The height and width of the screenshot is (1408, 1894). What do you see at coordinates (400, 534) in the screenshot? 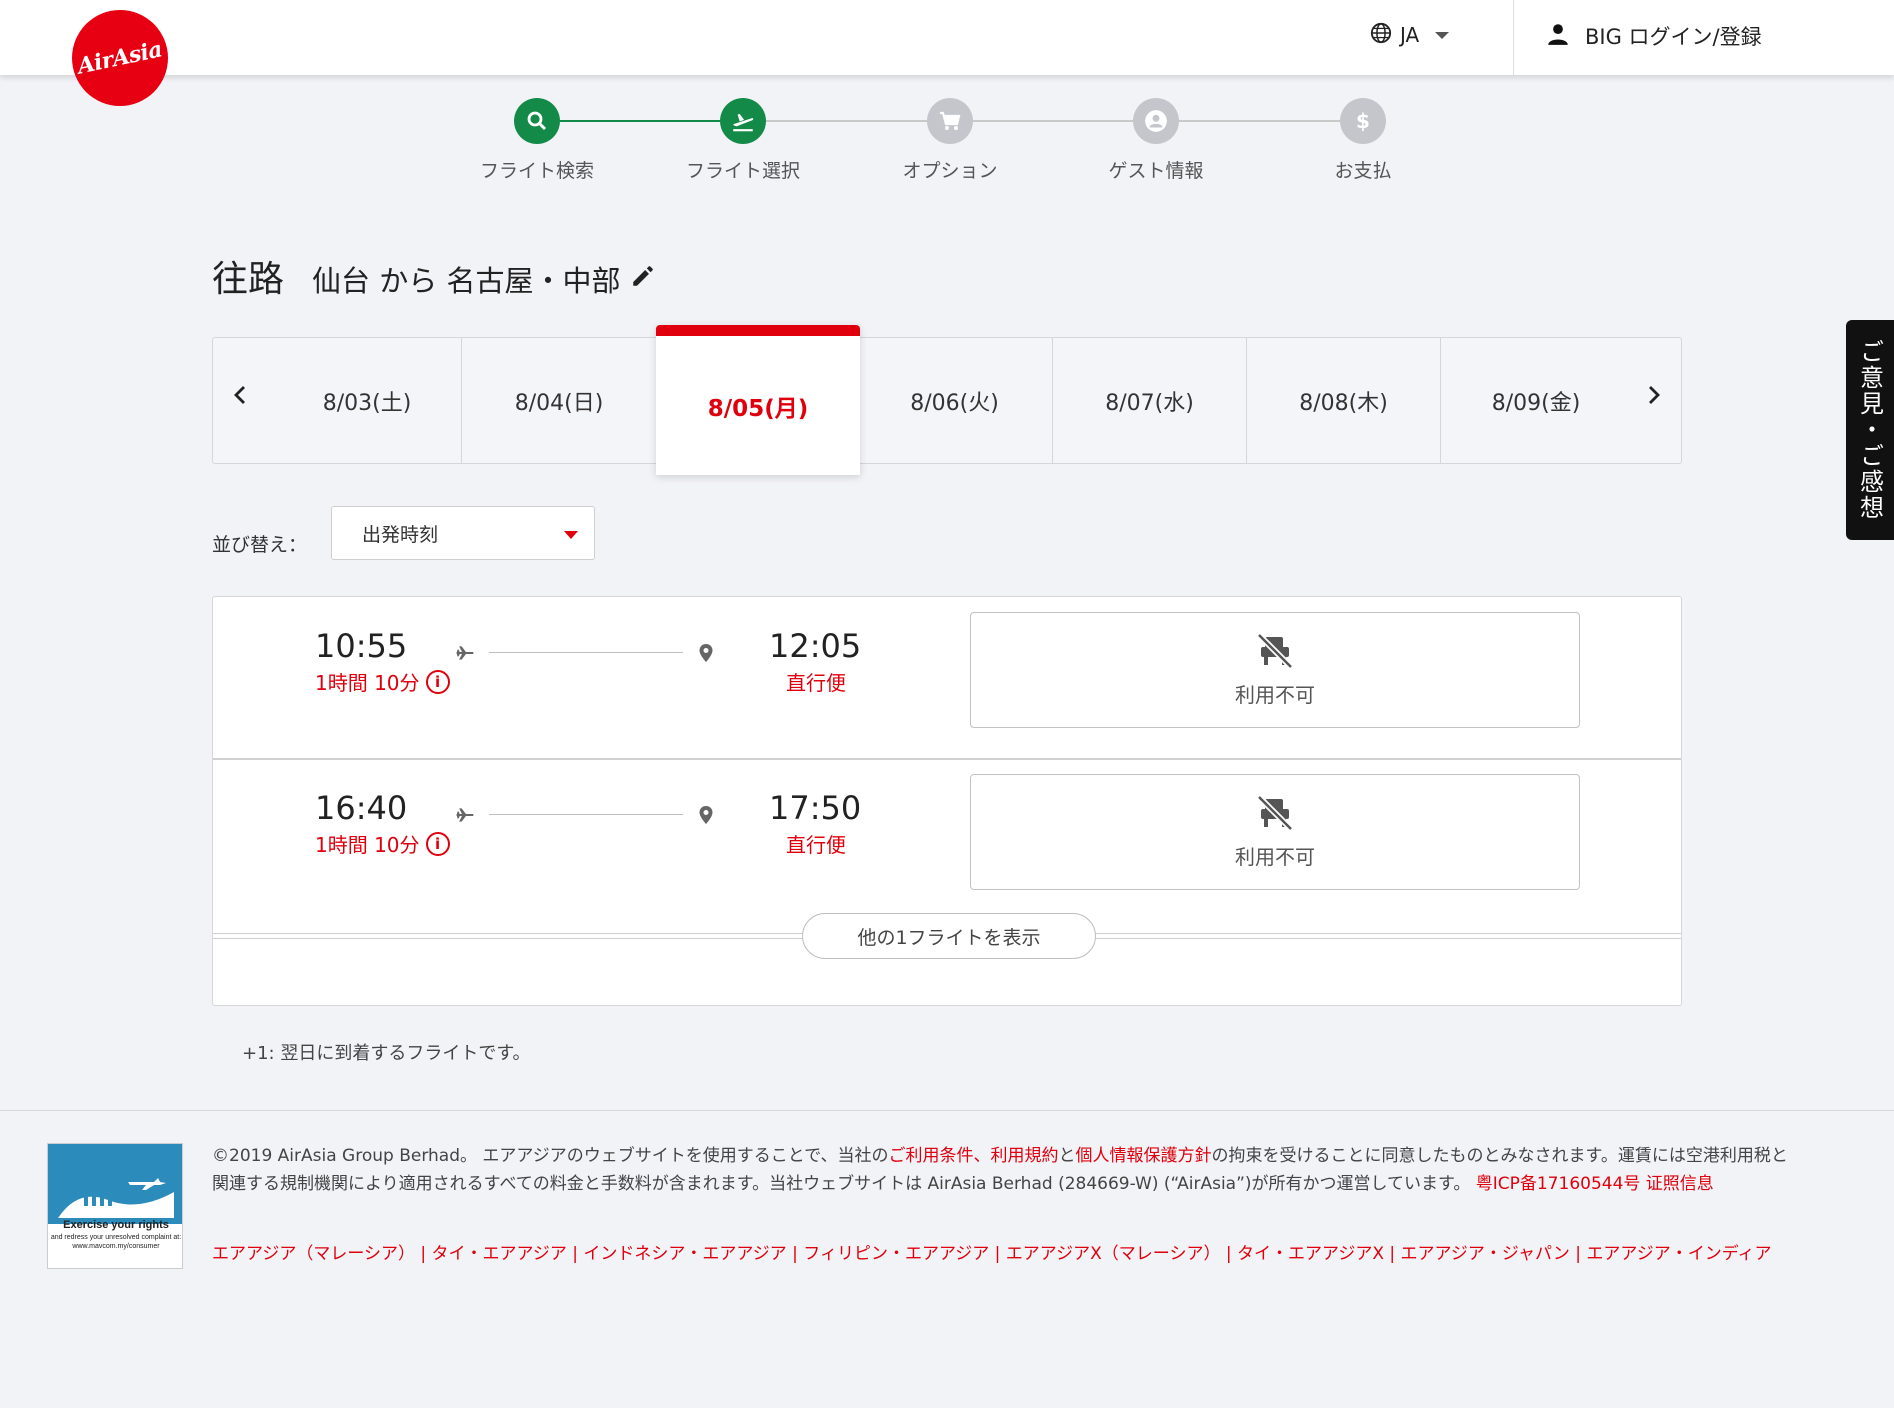
I see `sort-value: 出発時刻` at bounding box center [400, 534].